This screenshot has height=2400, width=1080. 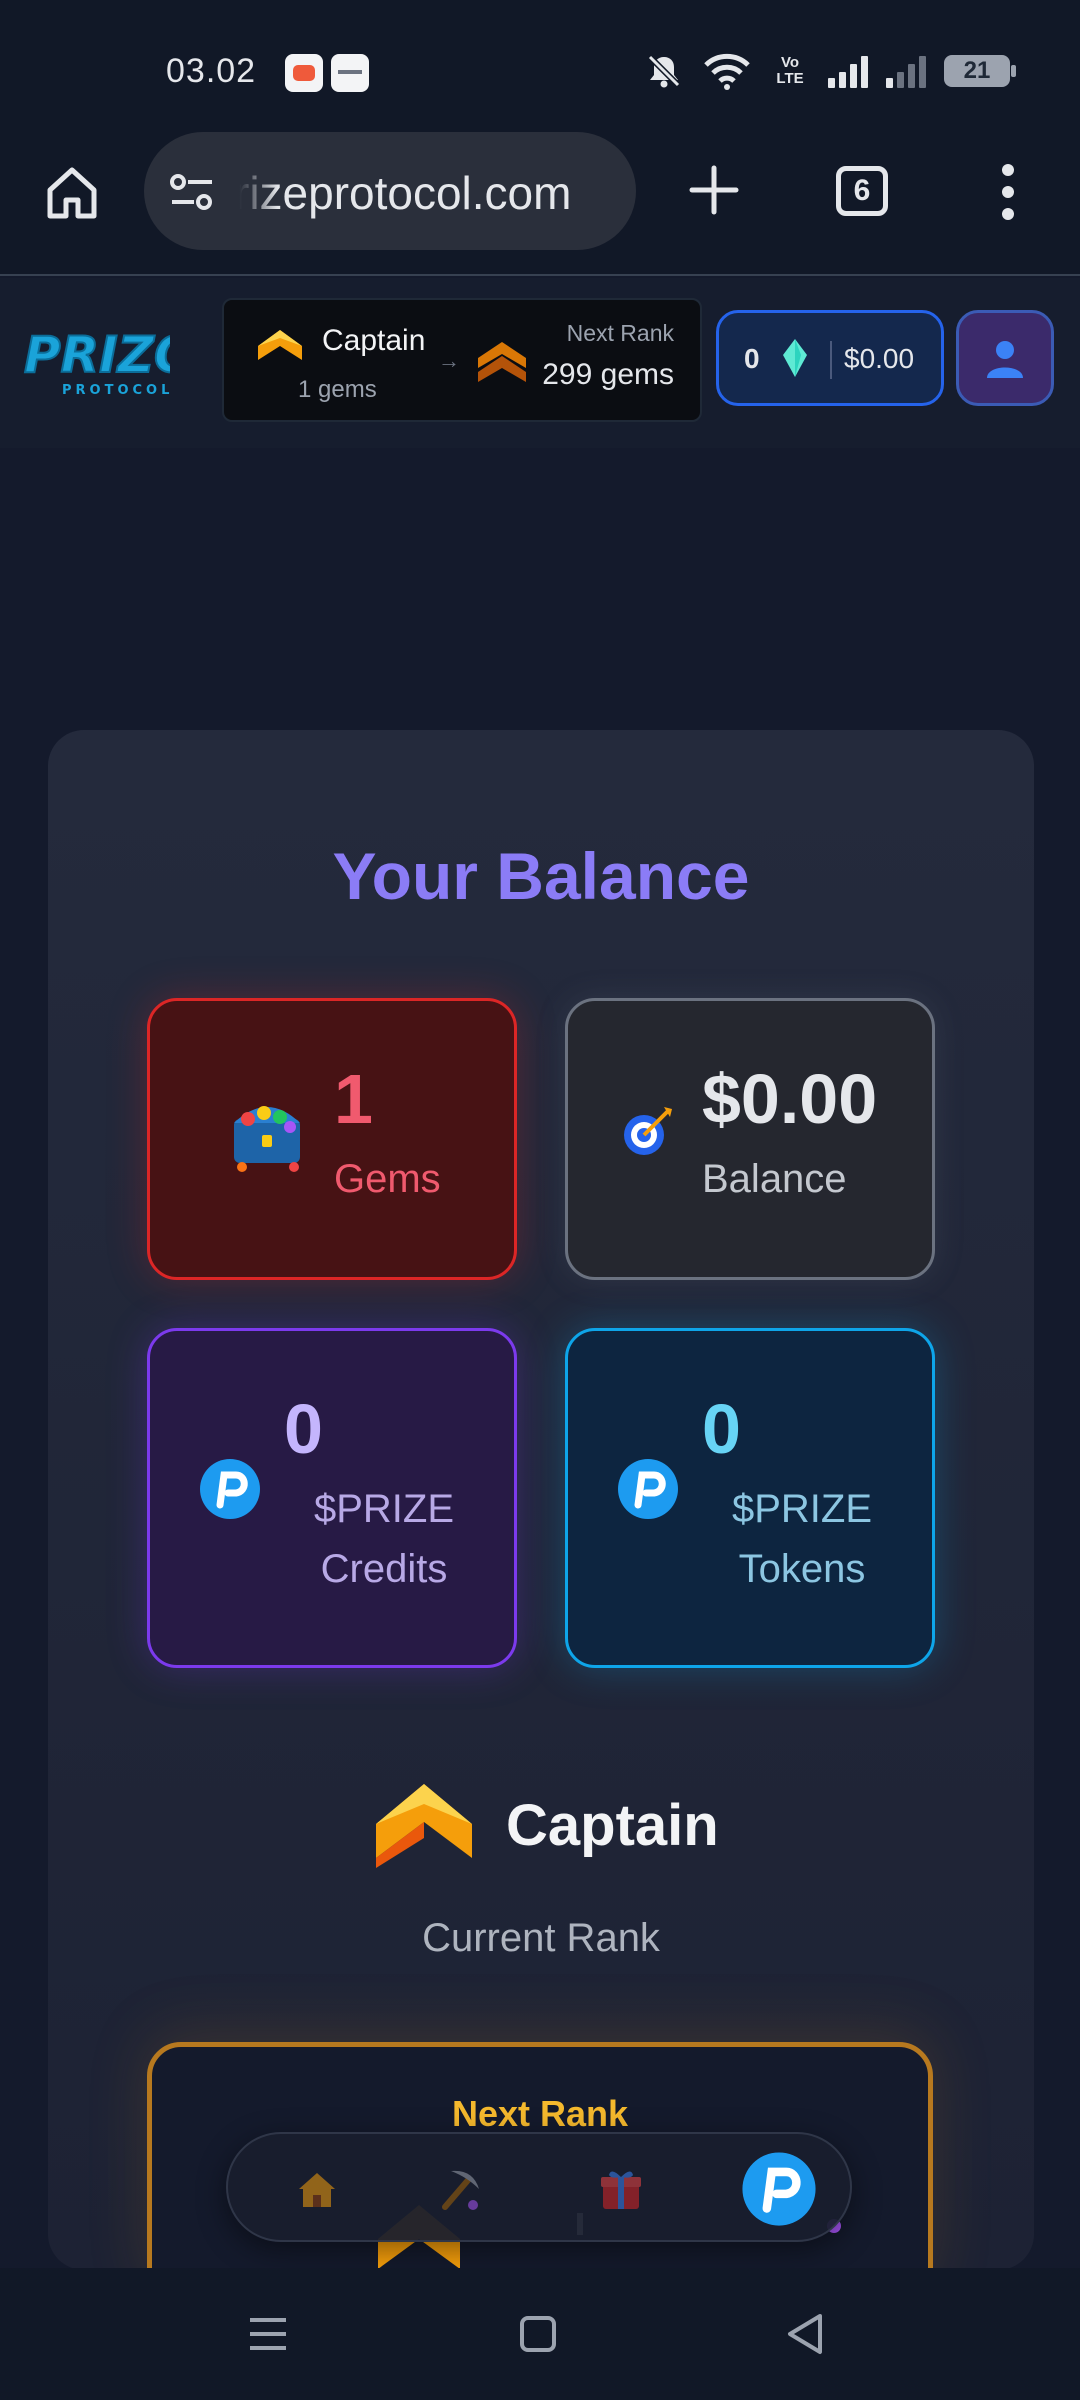 What do you see at coordinates (211, 71) in the screenshot?
I see `status-time: 03.02` at bounding box center [211, 71].